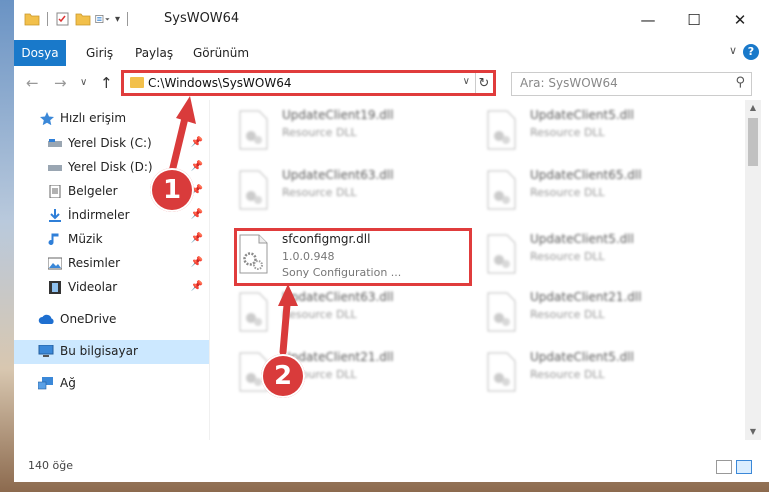  What do you see at coordinates (93, 191) in the screenshot?
I see `sidebar-item-label: Belgeler` at bounding box center [93, 191].